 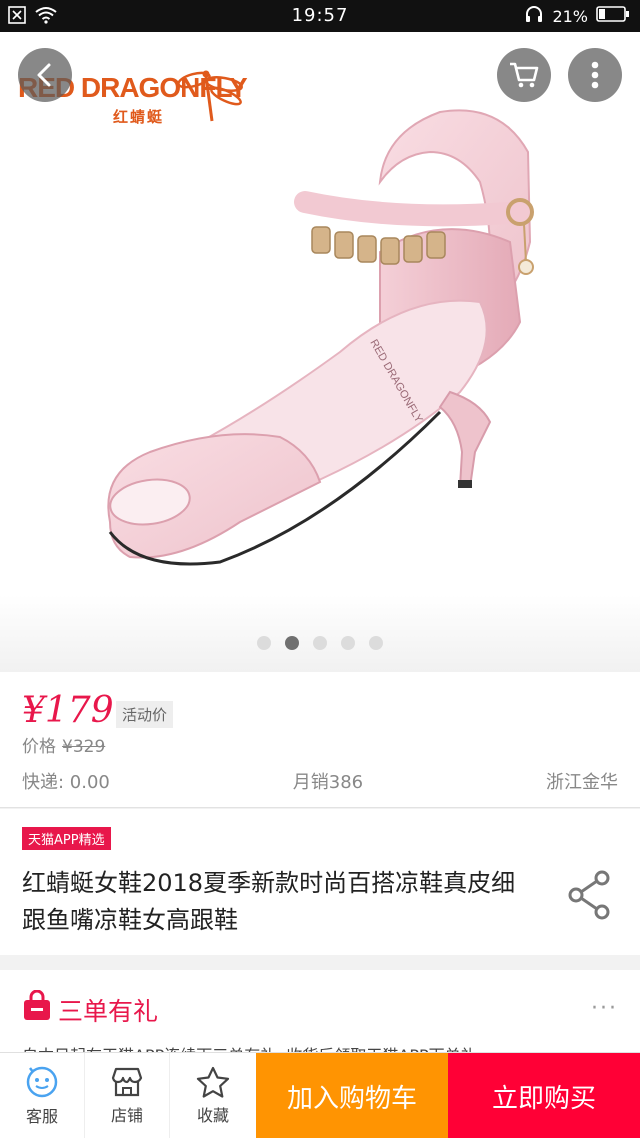 I want to click on monthly-sales: 月销386, so click(x=328, y=782).